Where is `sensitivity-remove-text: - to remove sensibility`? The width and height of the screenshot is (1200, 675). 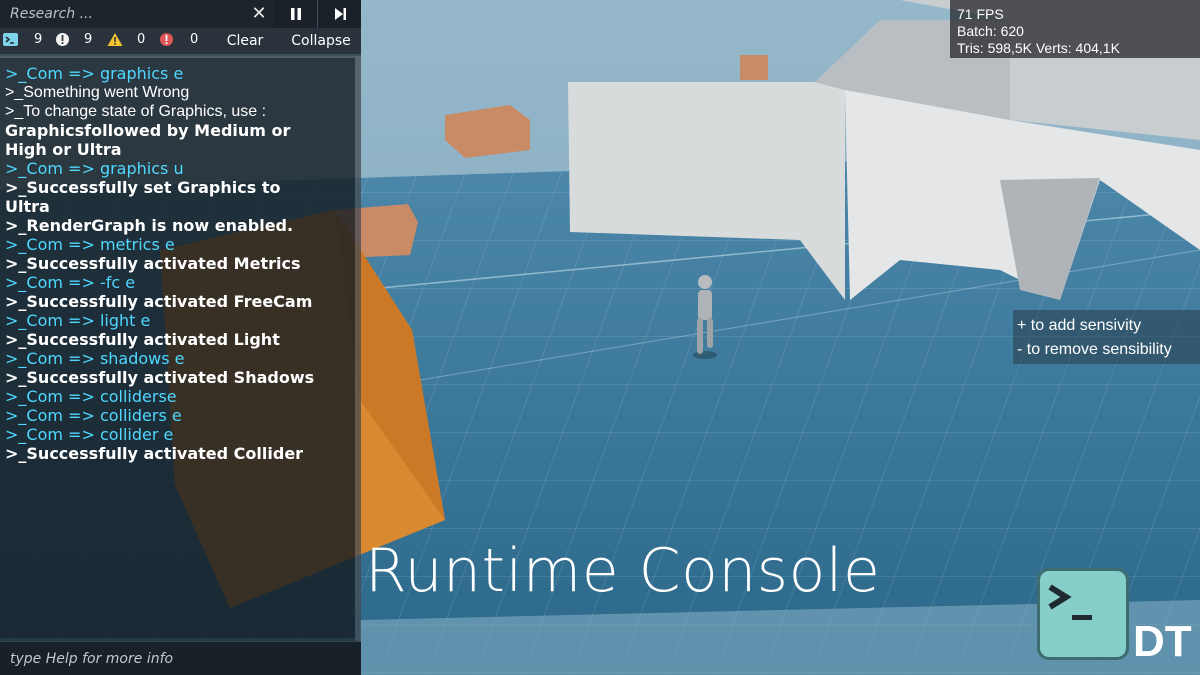
sensitivity-remove-text: - to remove sensibility is located at coordinates (1094, 349).